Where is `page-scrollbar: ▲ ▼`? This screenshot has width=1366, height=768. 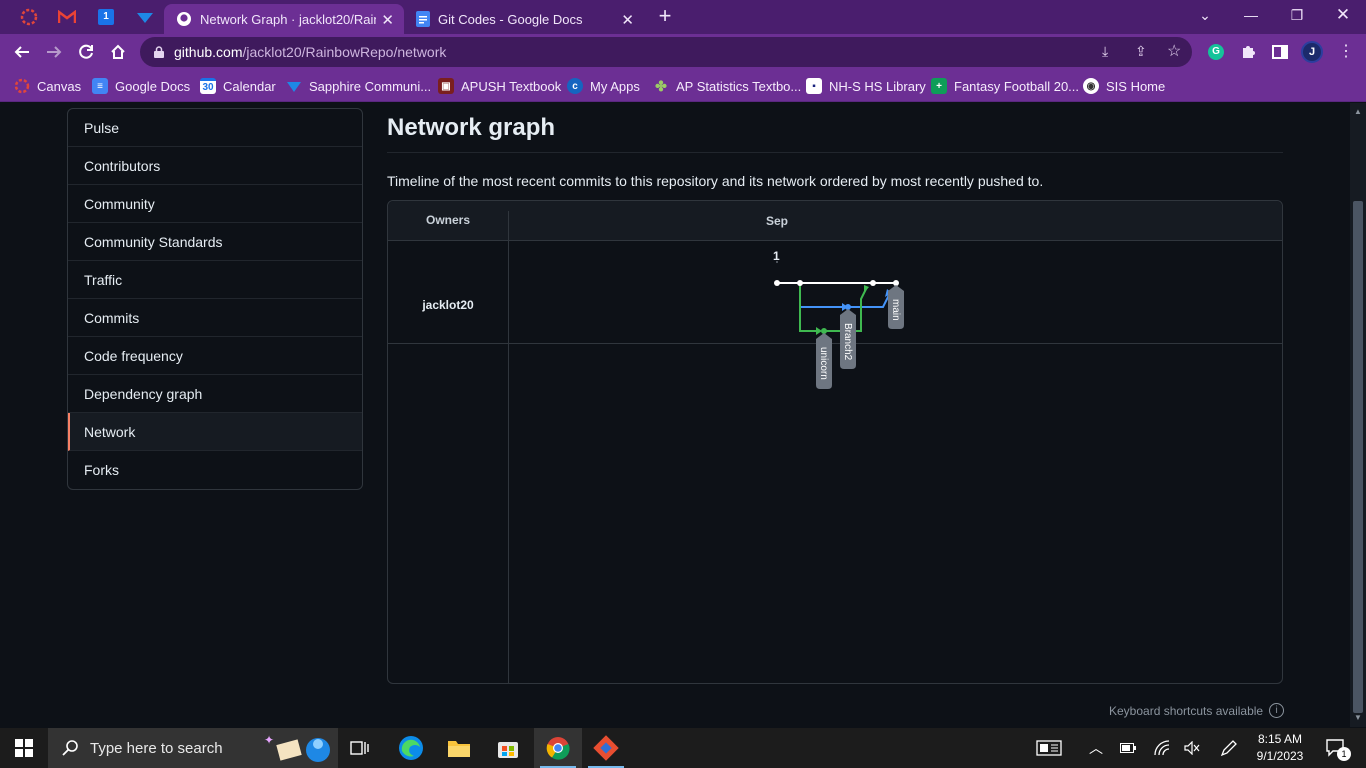
page-scrollbar: ▲ ▼ is located at coordinates (1358, 415).